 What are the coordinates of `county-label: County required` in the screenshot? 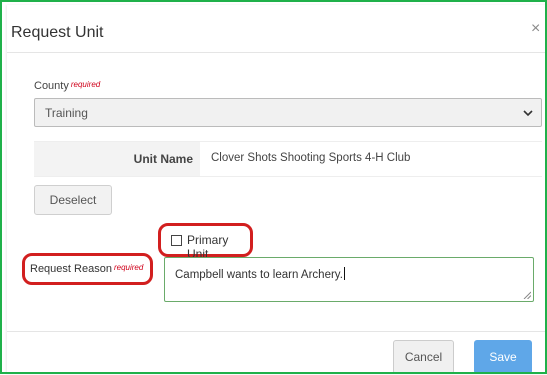 It's located at (67, 86).